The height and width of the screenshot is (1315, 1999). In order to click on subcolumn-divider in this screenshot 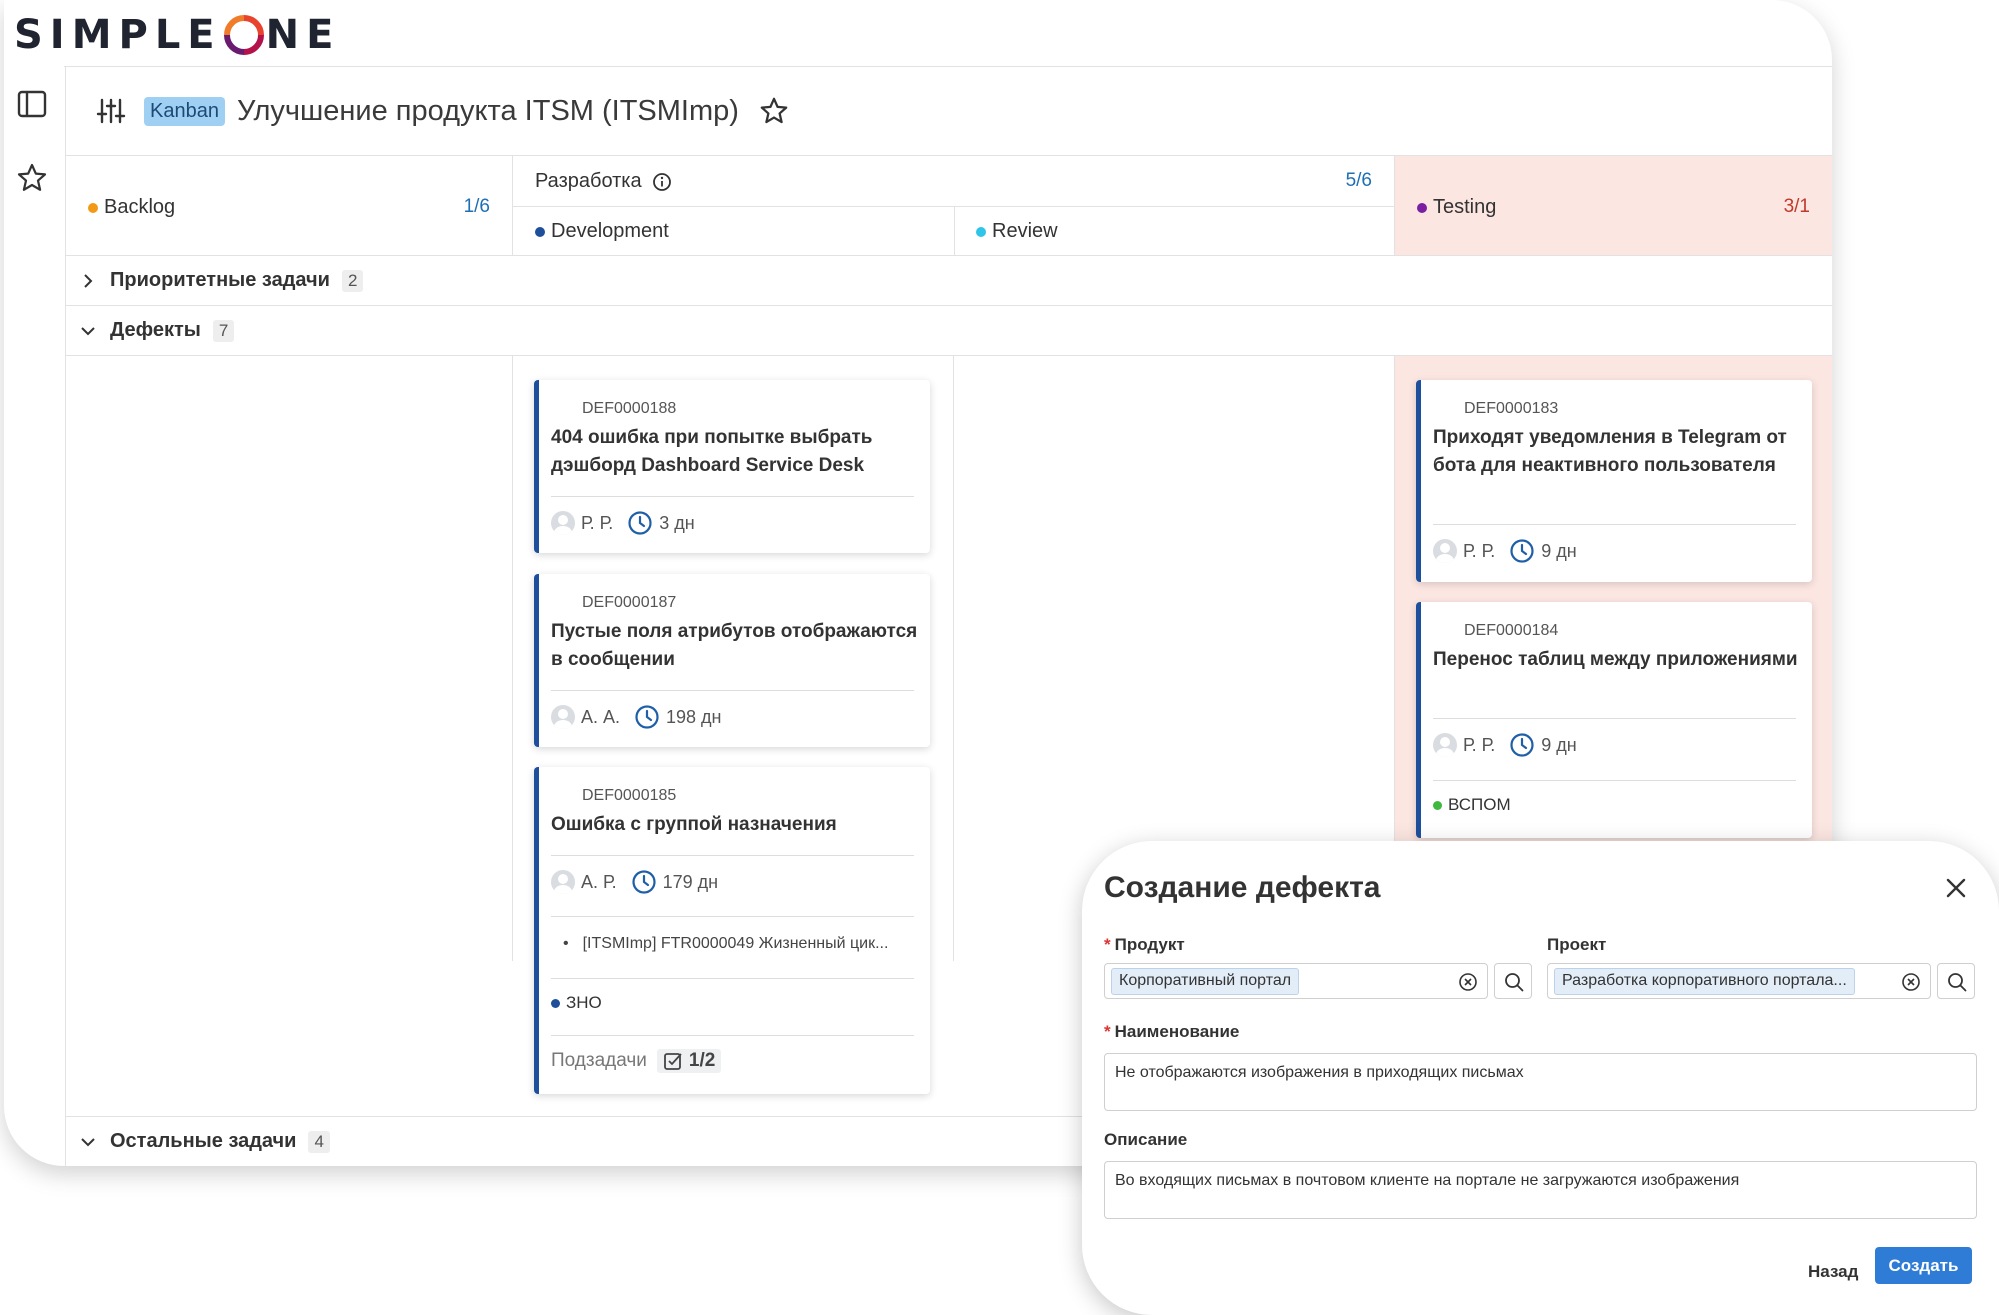, I will do `click(954, 230)`.